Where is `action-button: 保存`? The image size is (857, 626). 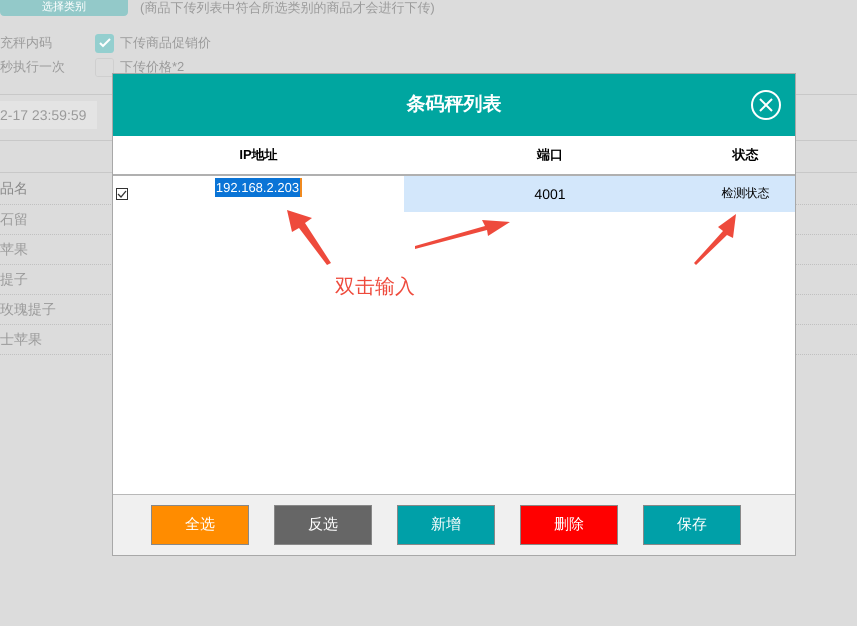 action-button: 保存 is located at coordinates (692, 525).